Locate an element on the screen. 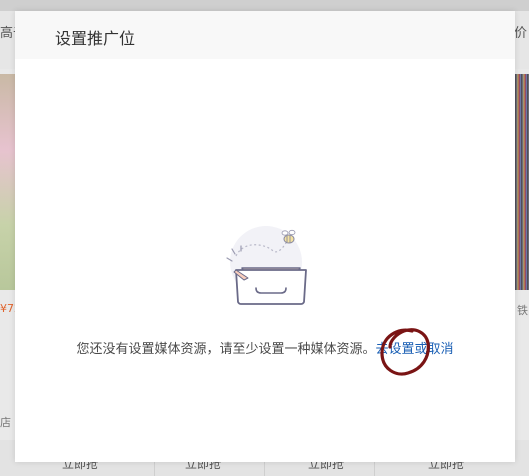  empty-state-message: 您还没有设置媒体资源，请至少设置一种媒体资源。去设置或取消 is located at coordinates (265, 347).